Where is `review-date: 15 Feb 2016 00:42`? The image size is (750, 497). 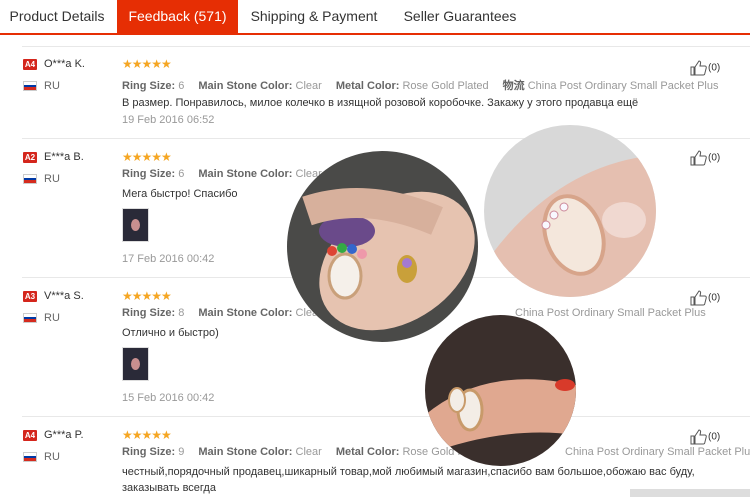 review-date: 15 Feb 2016 00:42 is located at coordinates (168, 398).